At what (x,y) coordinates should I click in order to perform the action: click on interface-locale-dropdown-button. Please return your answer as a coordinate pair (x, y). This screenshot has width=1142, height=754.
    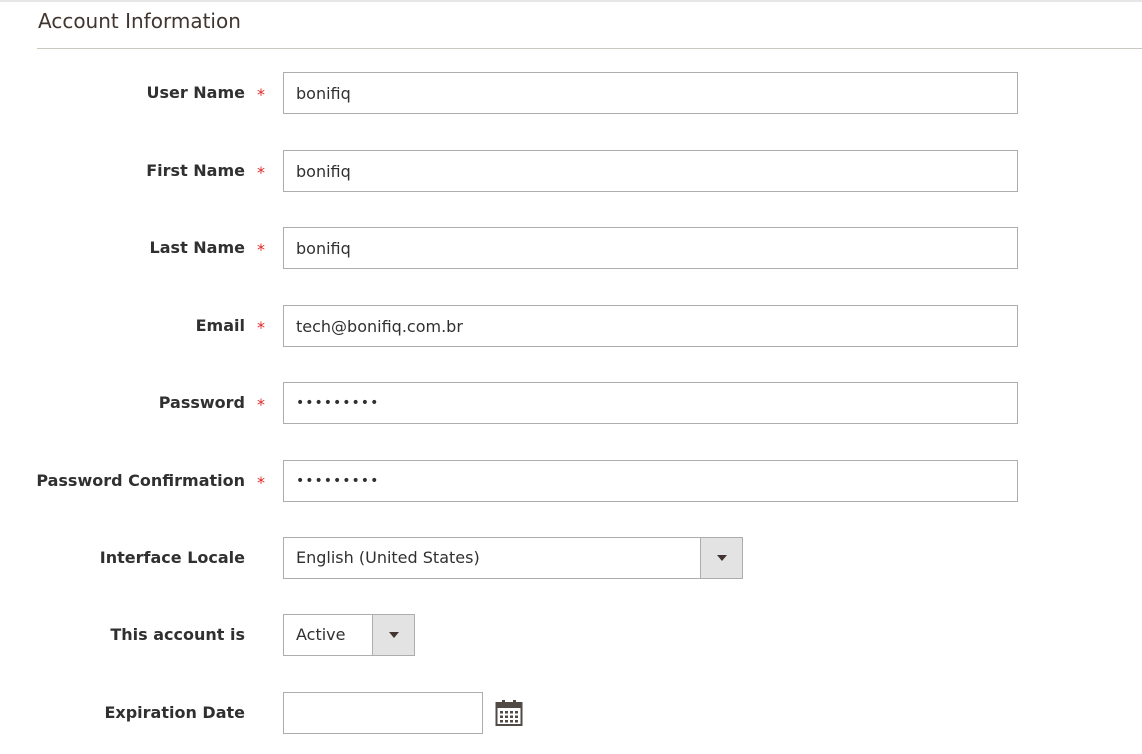
    Looking at the image, I should click on (721, 558).